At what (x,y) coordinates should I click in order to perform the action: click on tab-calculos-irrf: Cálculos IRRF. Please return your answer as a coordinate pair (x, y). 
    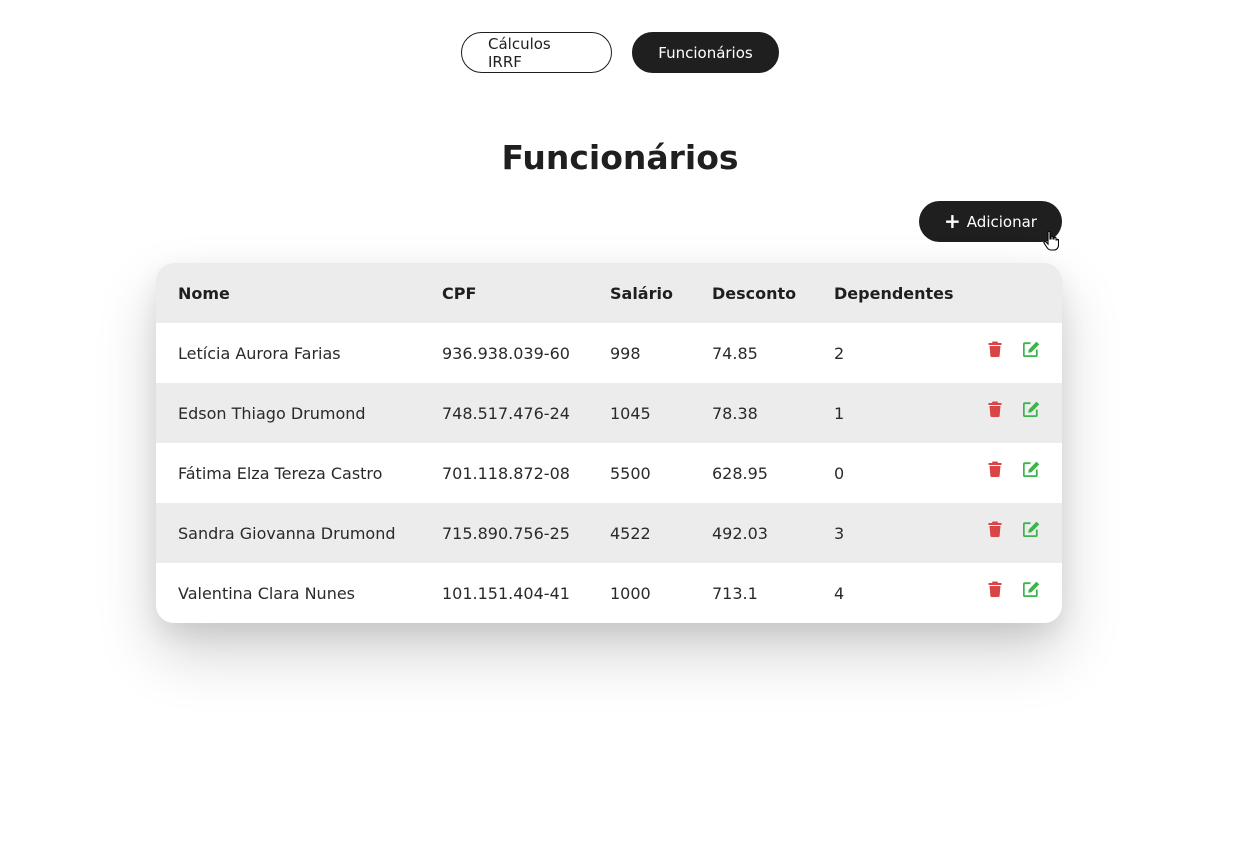
    Looking at the image, I should click on (536, 52).